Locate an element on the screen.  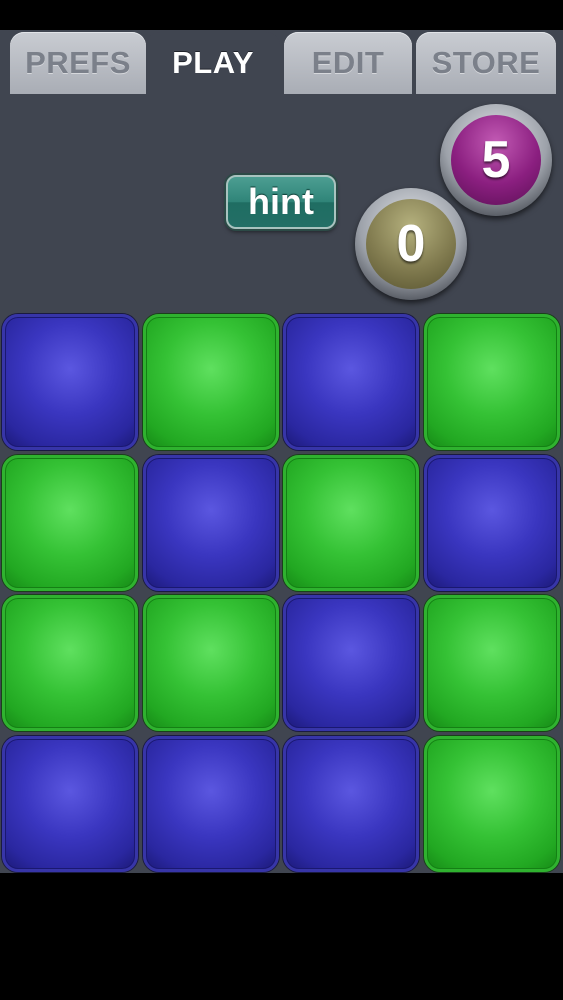
moves-counter-value: 0 is located at coordinates (411, 244).